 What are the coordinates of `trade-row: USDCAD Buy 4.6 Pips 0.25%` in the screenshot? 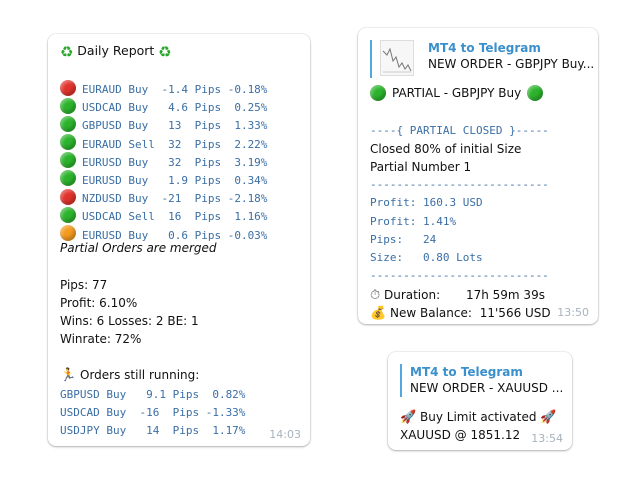 It's located at (163, 105).